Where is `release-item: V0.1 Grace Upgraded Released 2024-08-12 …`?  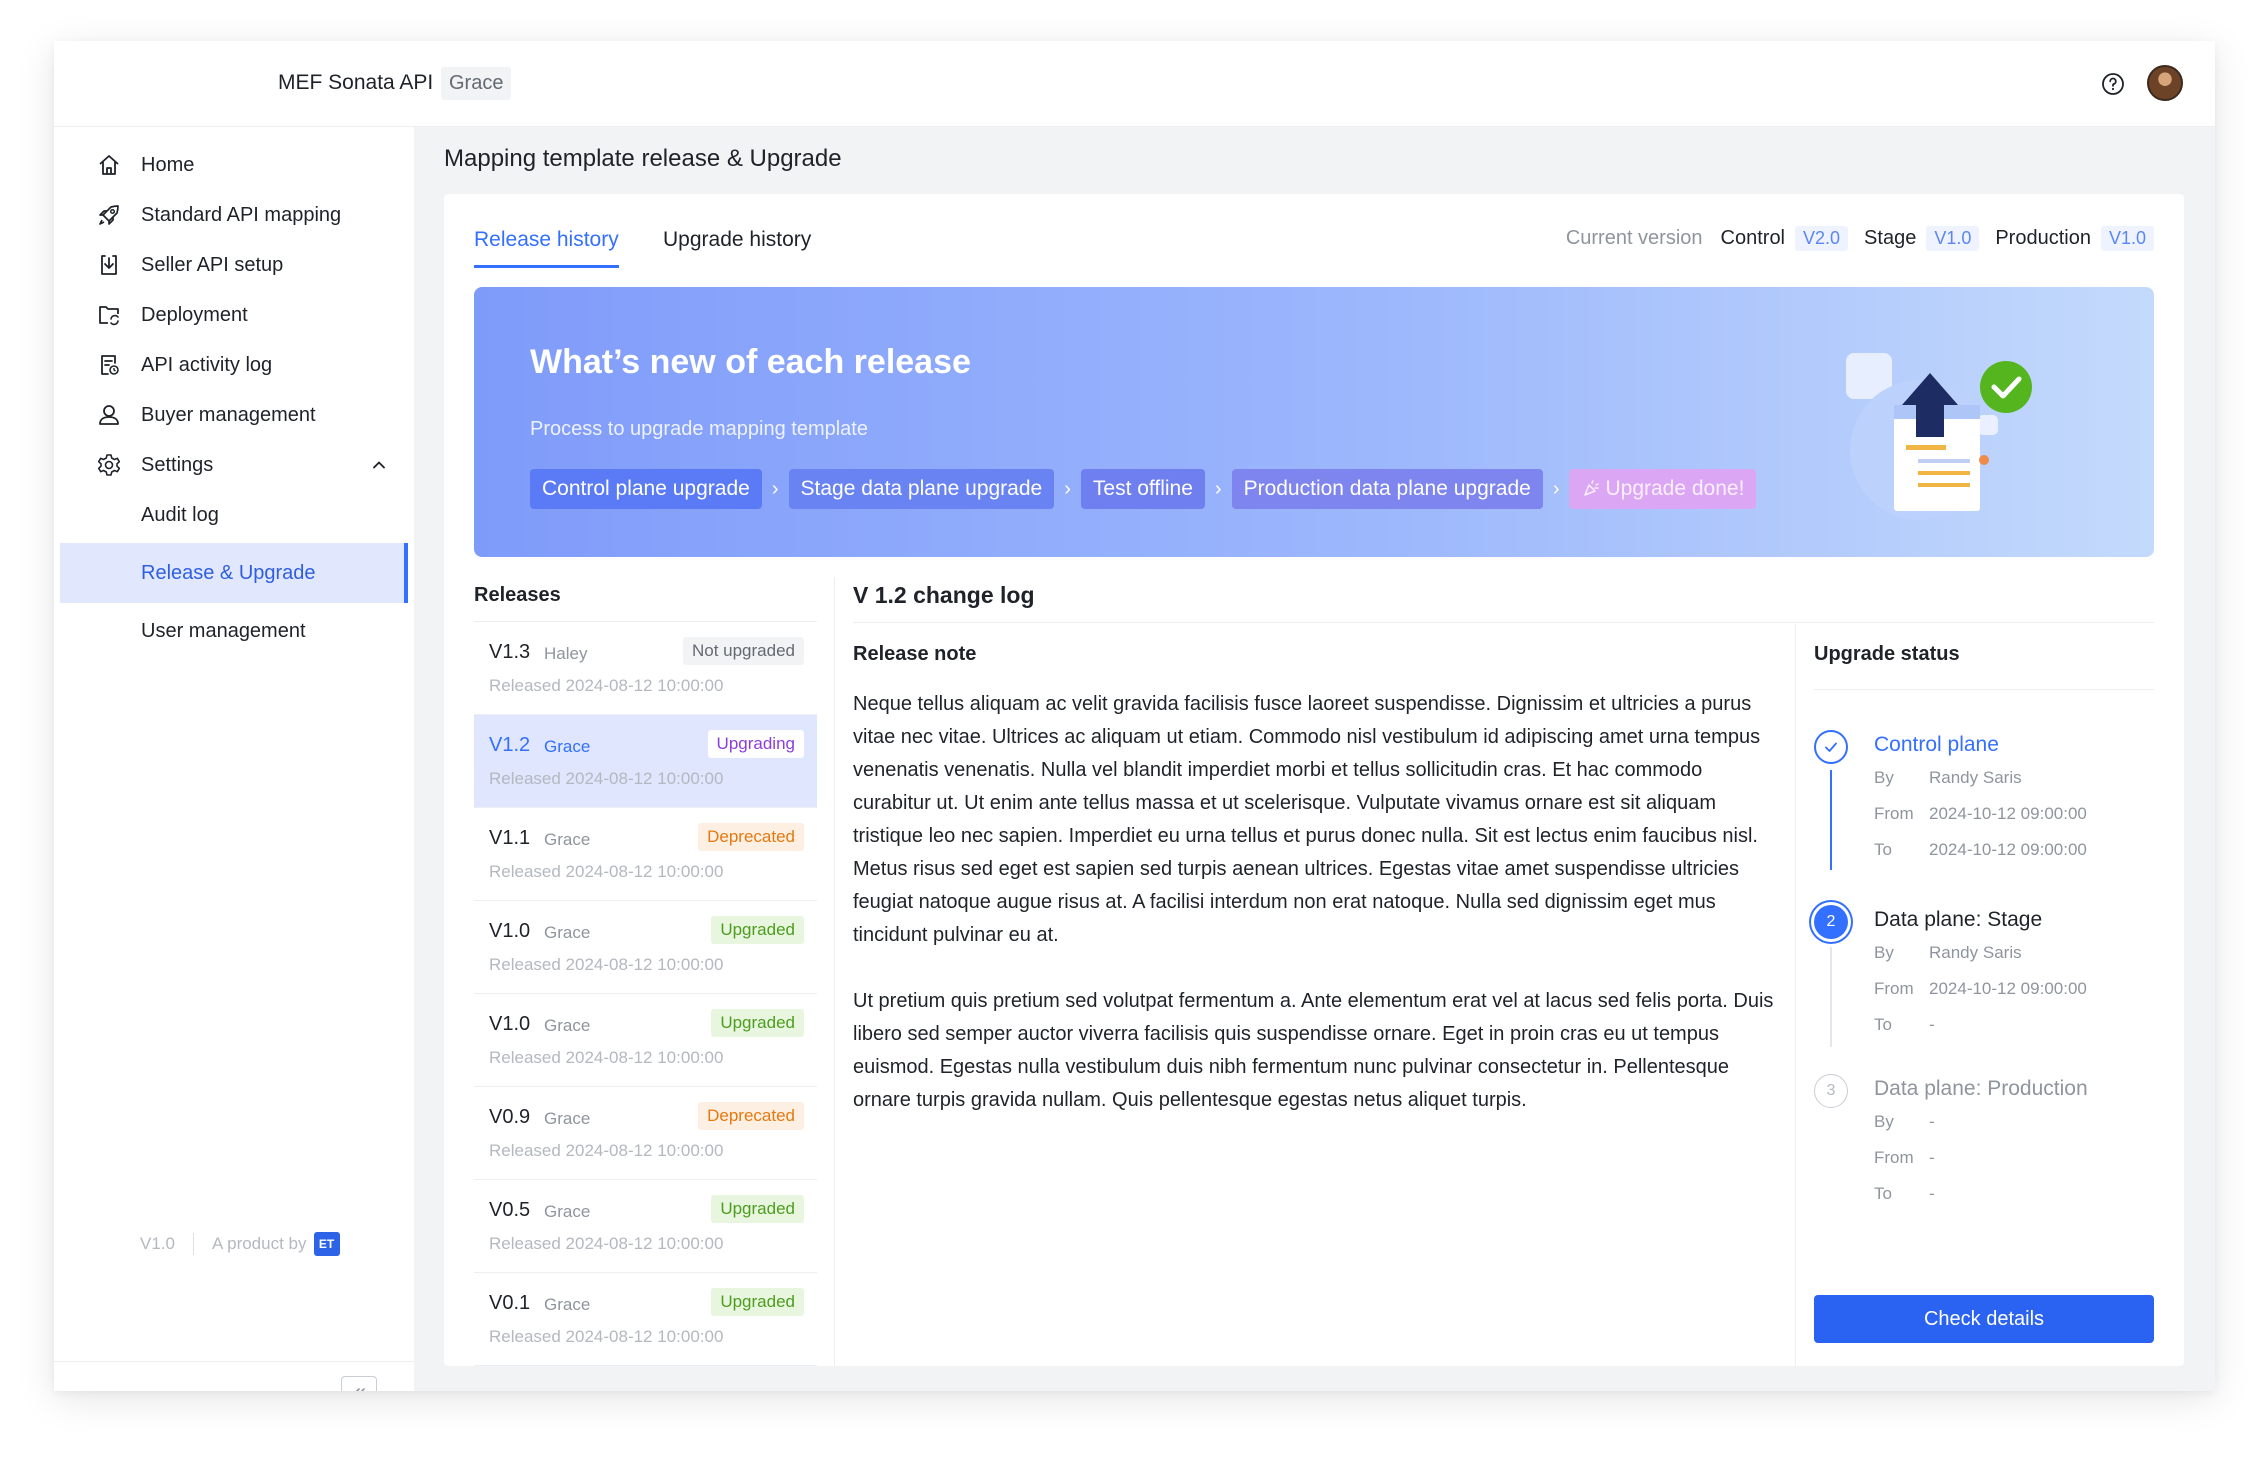 release-item: V0.1 Grace Upgraded Released 2024-08-12 … is located at coordinates (645, 1319).